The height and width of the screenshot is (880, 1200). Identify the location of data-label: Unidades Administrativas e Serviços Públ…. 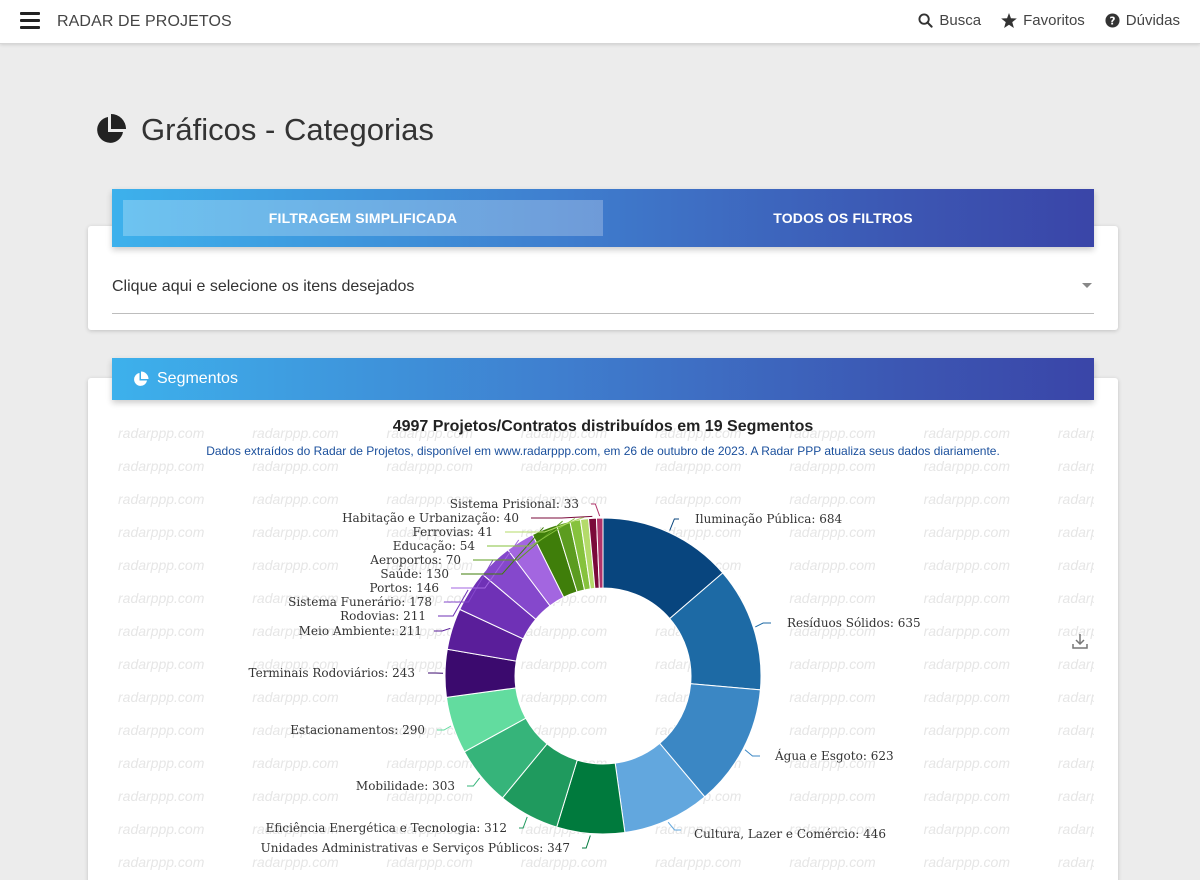
(415, 848).